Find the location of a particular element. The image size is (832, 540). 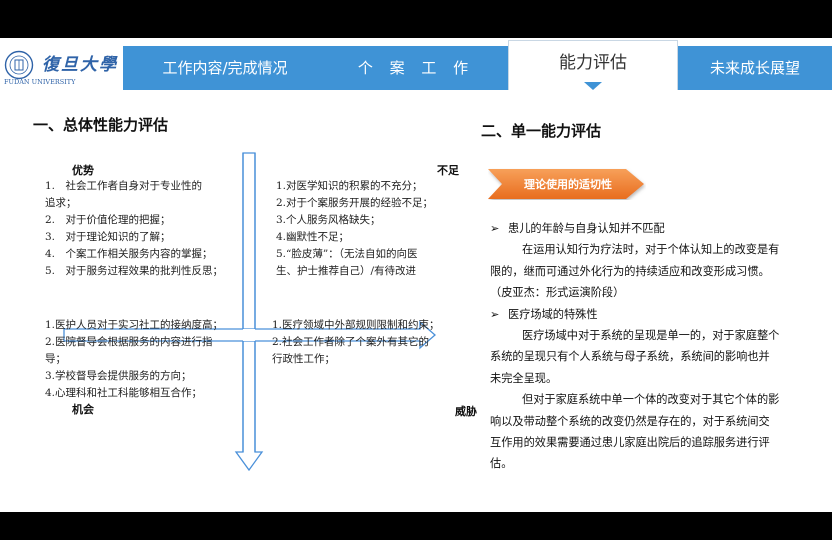

tab-future-outlook: 未来成长展望 is located at coordinates (755, 68).